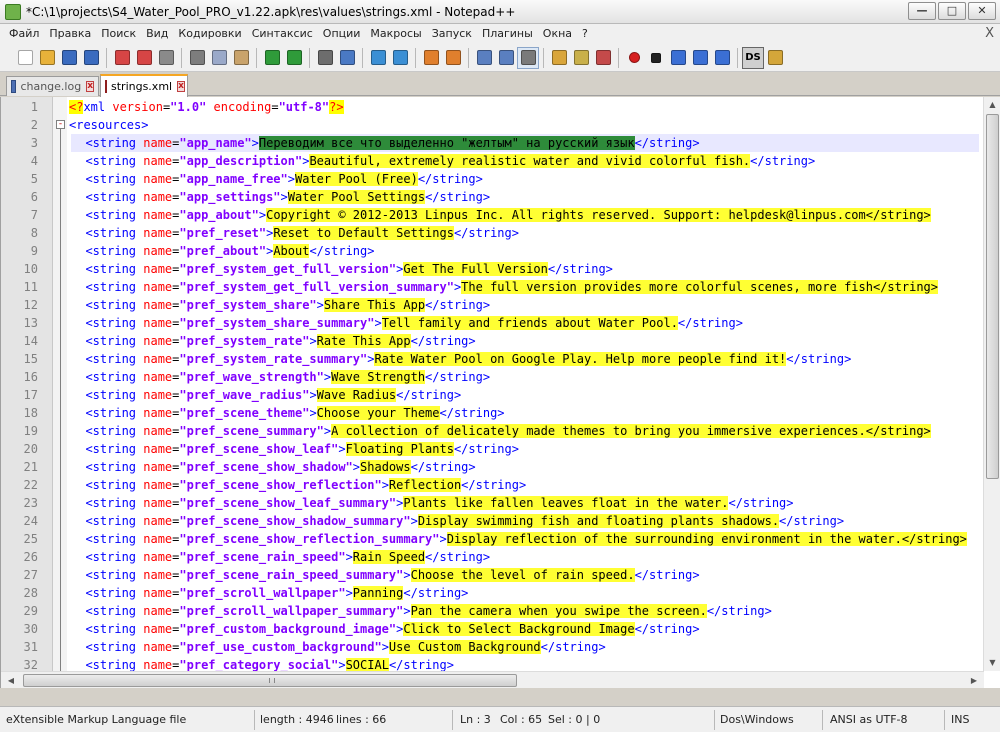 The image size is (1000, 732). I want to click on menu-item: Поиск, so click(118, 34).